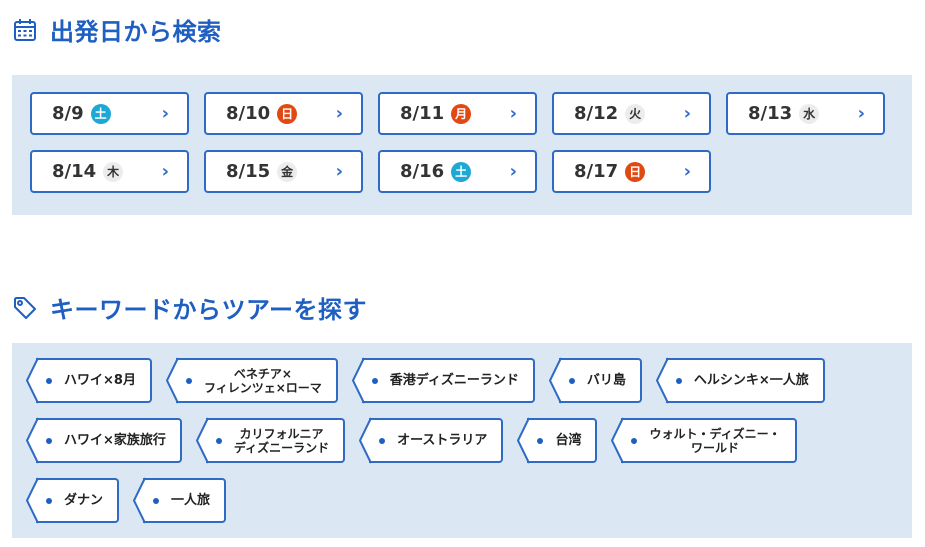 This screenshot has width=925, height=547. I want to click on keyword-tag: ヘルシンキ×一人旅, so click(740, 380).